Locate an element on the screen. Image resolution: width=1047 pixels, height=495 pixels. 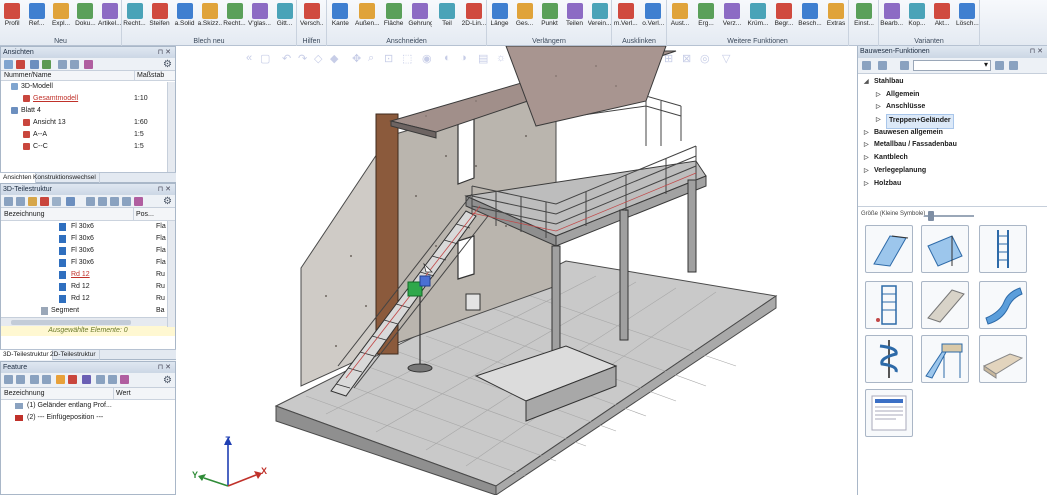
tree-item: ▷ Kantblech is located at coordinates (952, 158).